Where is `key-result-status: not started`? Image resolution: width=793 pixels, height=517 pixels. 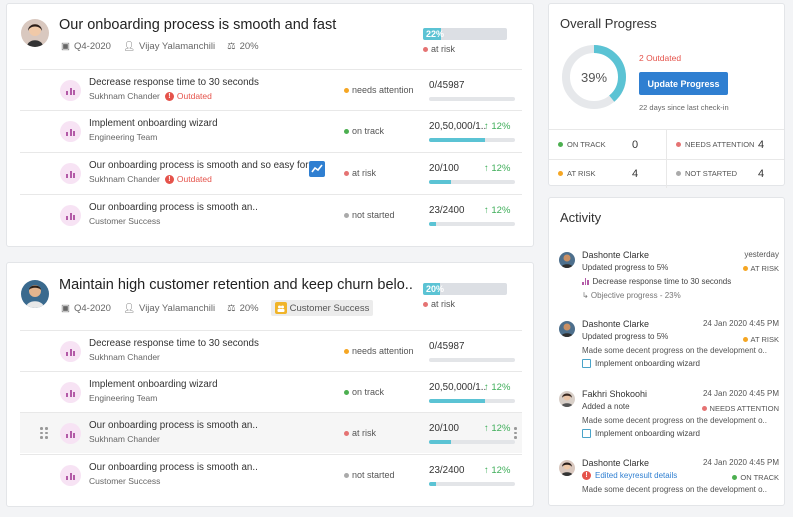
key-result-status: not started is located at coordinates (369, 475).